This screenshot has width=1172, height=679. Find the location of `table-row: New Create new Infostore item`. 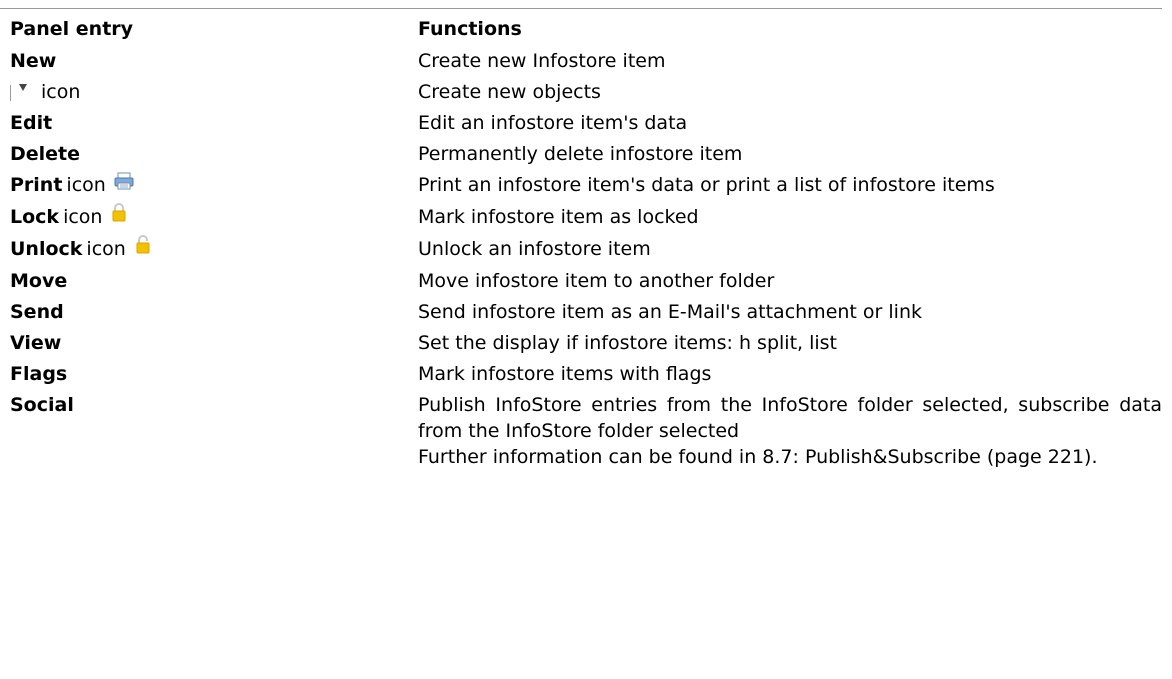

table-row: New Create new Infostore item is located at coordinates (581, 63).